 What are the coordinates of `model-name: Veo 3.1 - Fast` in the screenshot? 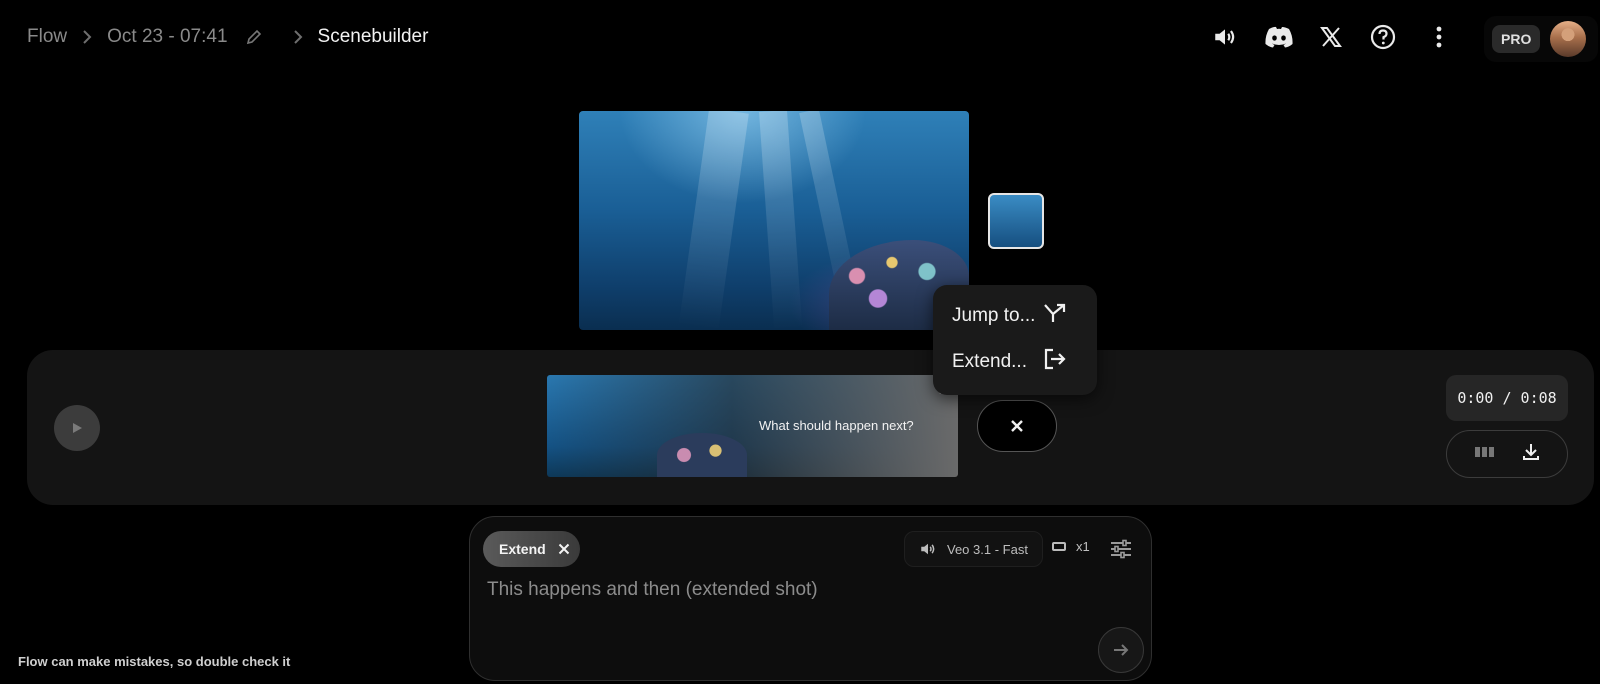 It's located at (987, 549).